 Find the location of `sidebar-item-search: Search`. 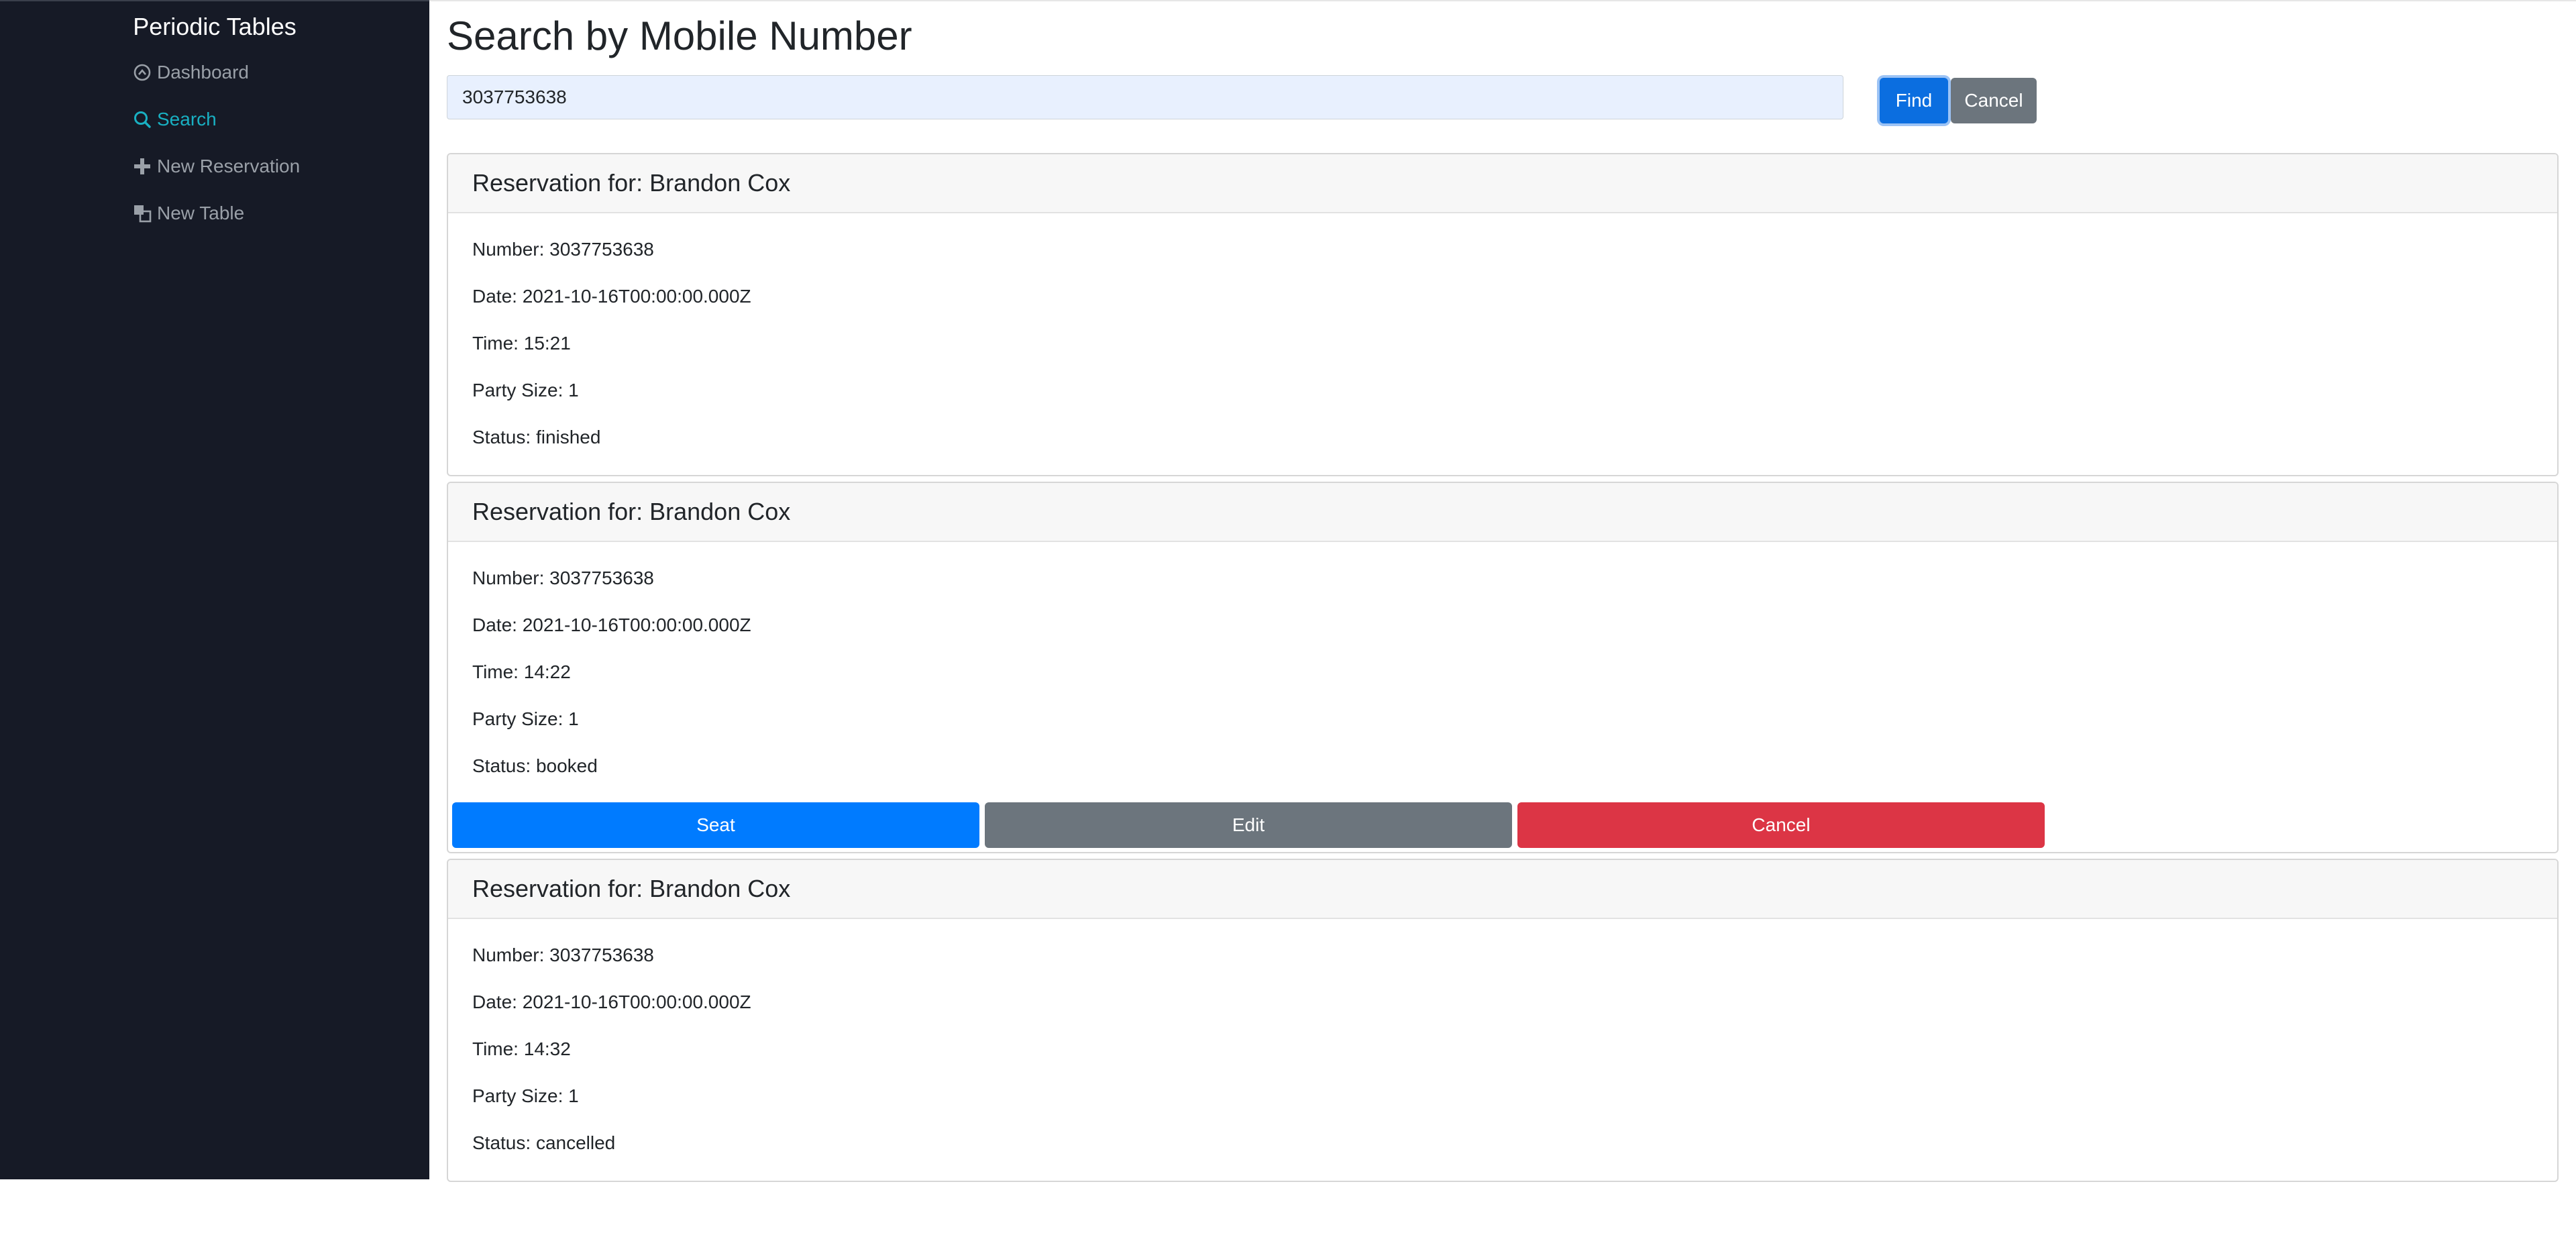

sidebar-item-search: Search is located at coordinates (175, 120).